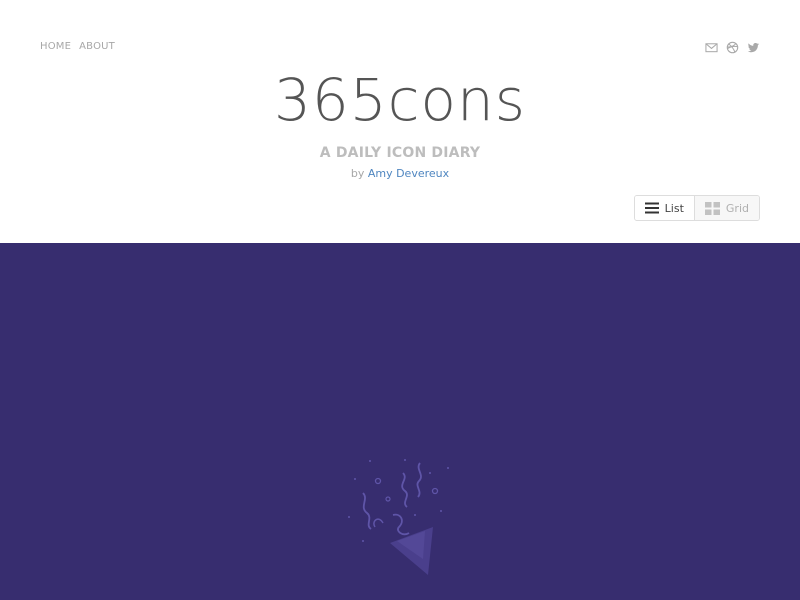 The height and width of the screenshot is (600, 800). Describe the element at coordinates (55, 46) in the screenshot. I see `nav-home-link: HOME` at that location.